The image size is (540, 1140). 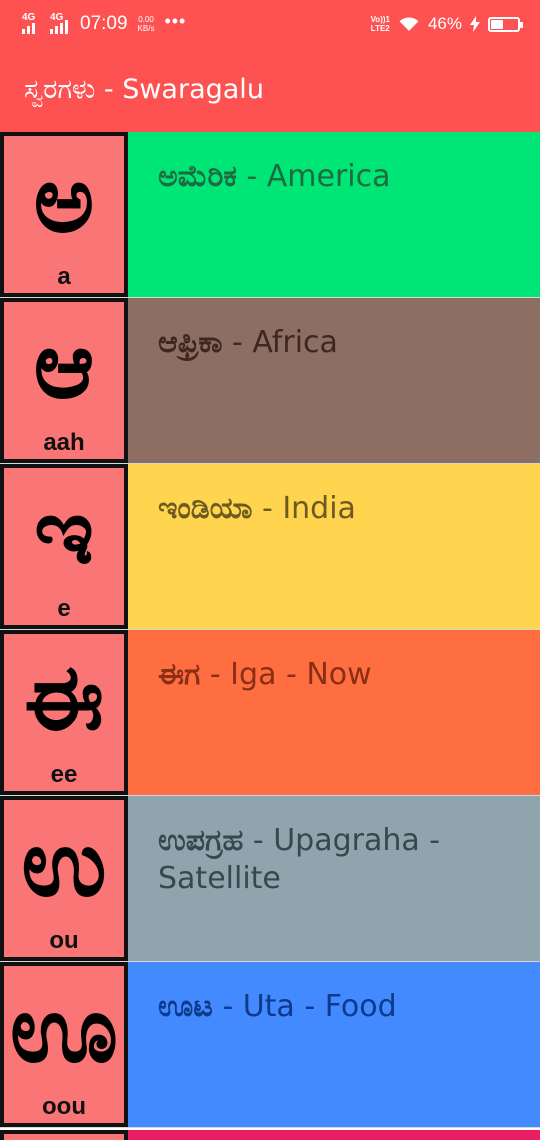 I want to click on list-item: ಇ e ಇಂಡಿಯಾ - India, so click(x=270, y=547).